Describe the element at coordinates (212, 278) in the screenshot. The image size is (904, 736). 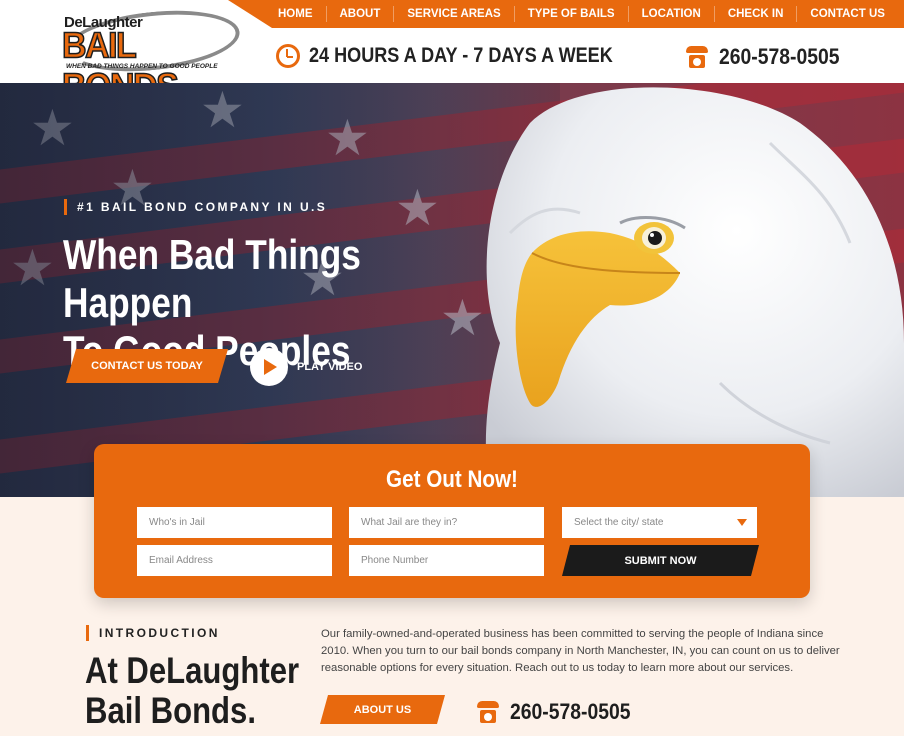
I see `hero-title-line-1: When Bad Things Happen` at that location.